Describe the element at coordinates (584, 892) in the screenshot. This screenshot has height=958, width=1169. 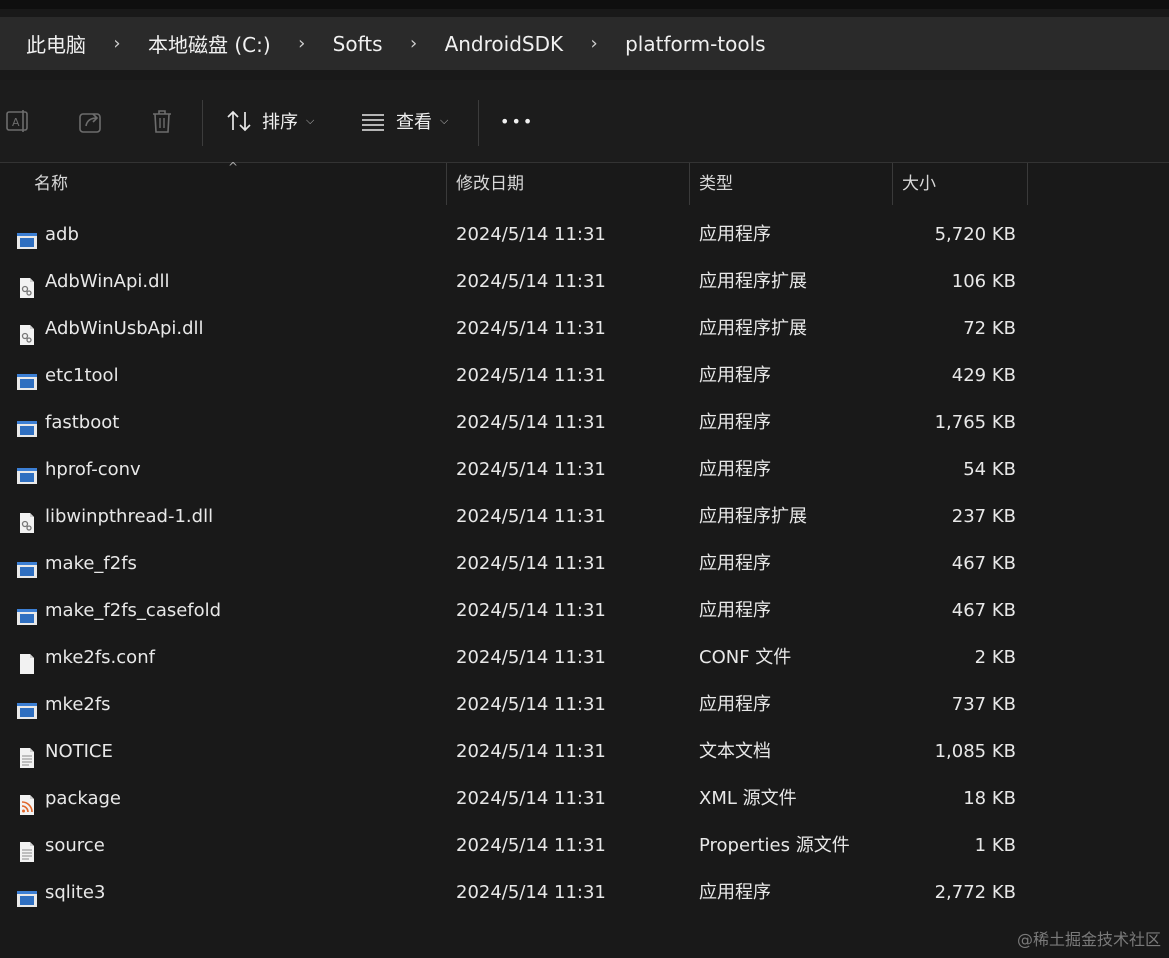
I see `file-row: sqlite3 2024/5/14 11:31 应用程序 2,772 KB` at that location.